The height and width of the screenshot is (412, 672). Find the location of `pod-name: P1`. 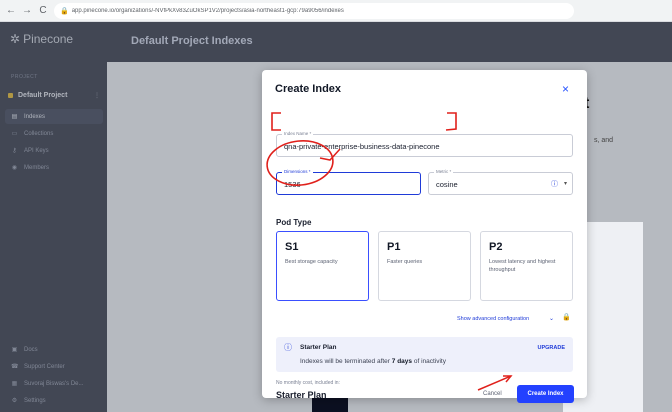

pod-name: P1 is located at coordinates (394, 247).